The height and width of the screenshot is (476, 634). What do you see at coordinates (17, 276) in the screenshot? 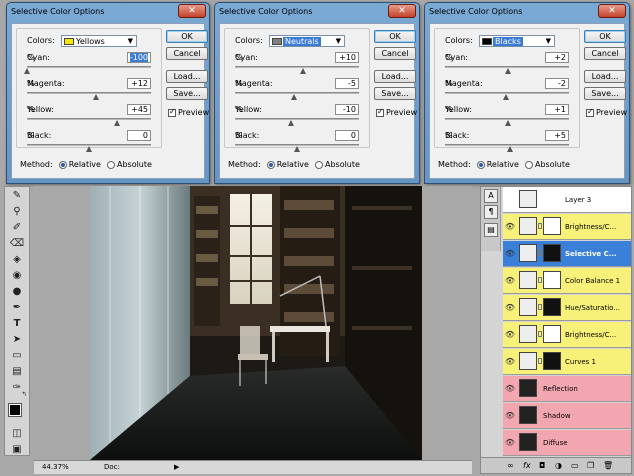
I see `blur-icon: ◉` at bounding box center [17, 276].